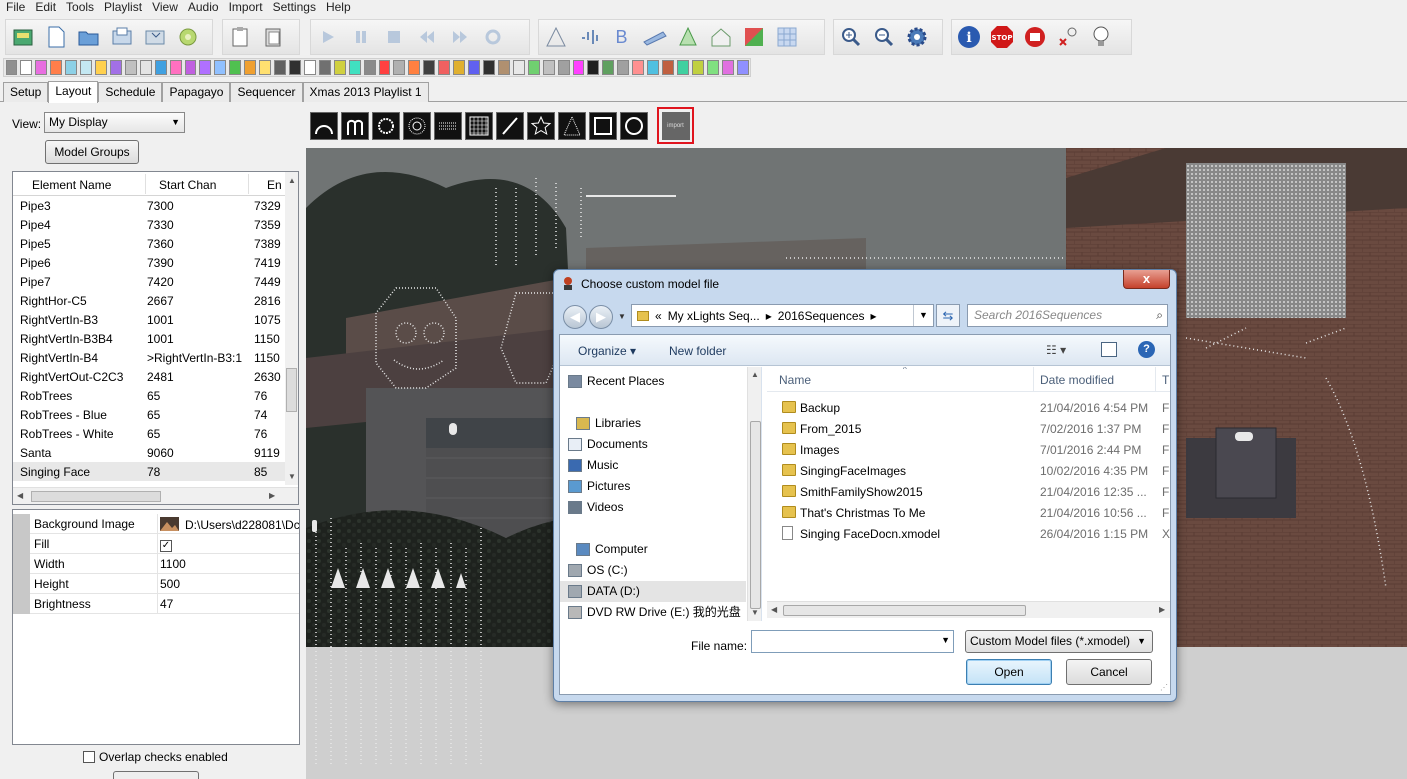 The image size is (1407, 779). I want to click on file-name-input: ▼, so click(852, 641).